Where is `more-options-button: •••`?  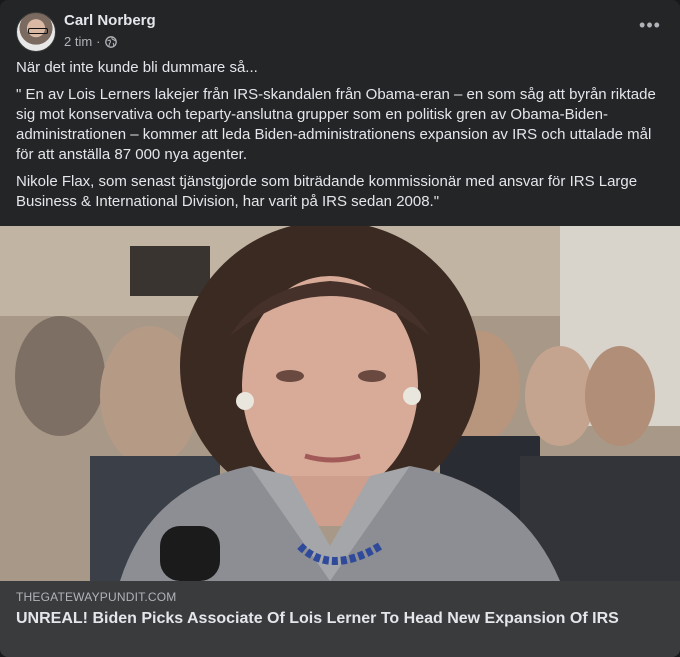
more-options-button: ••• is located at coordinates (650, 27).